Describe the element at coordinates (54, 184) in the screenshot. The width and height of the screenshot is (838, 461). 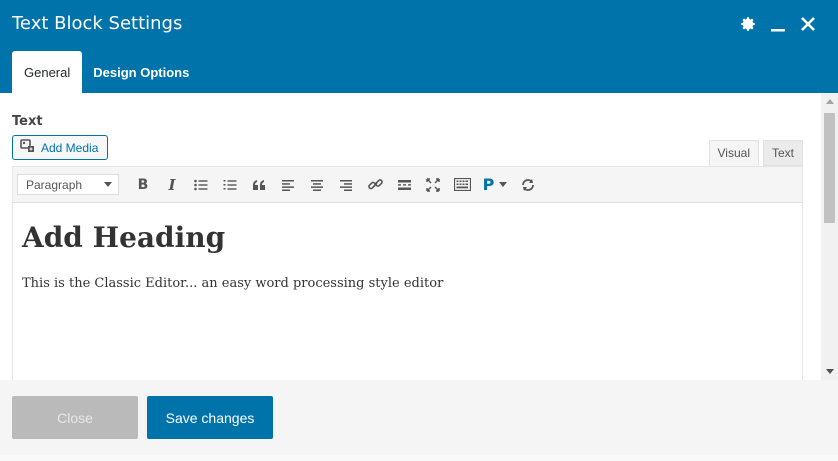
I see `format-select-value: Paragraph` at that location.